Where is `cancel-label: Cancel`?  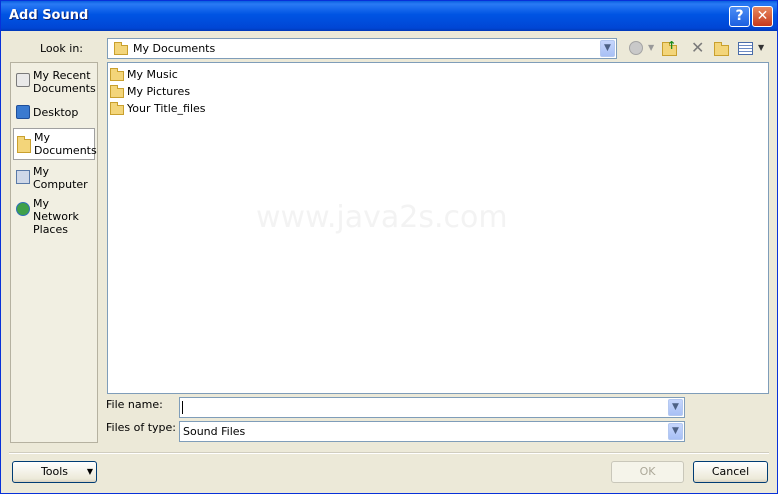
cancel-label: Cancel is located at coordinates (730, 471).